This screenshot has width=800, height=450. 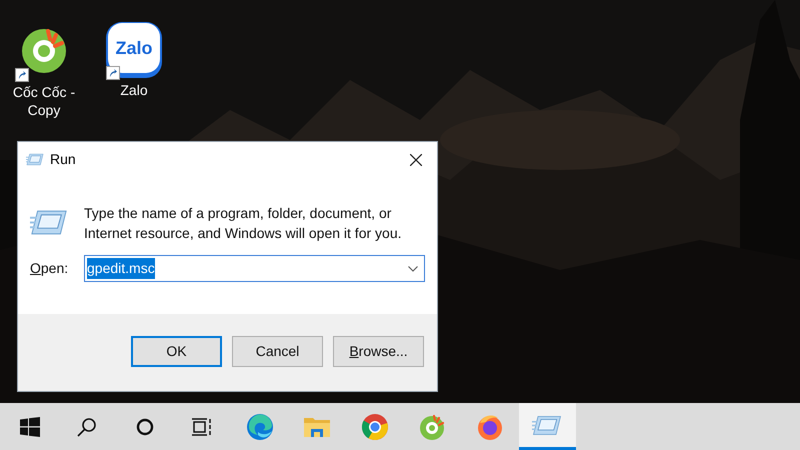 What do you see at coordinates (134, 50) in the screenshot?
I see `app-logo: Zalo` at bounding box center [134, 50].